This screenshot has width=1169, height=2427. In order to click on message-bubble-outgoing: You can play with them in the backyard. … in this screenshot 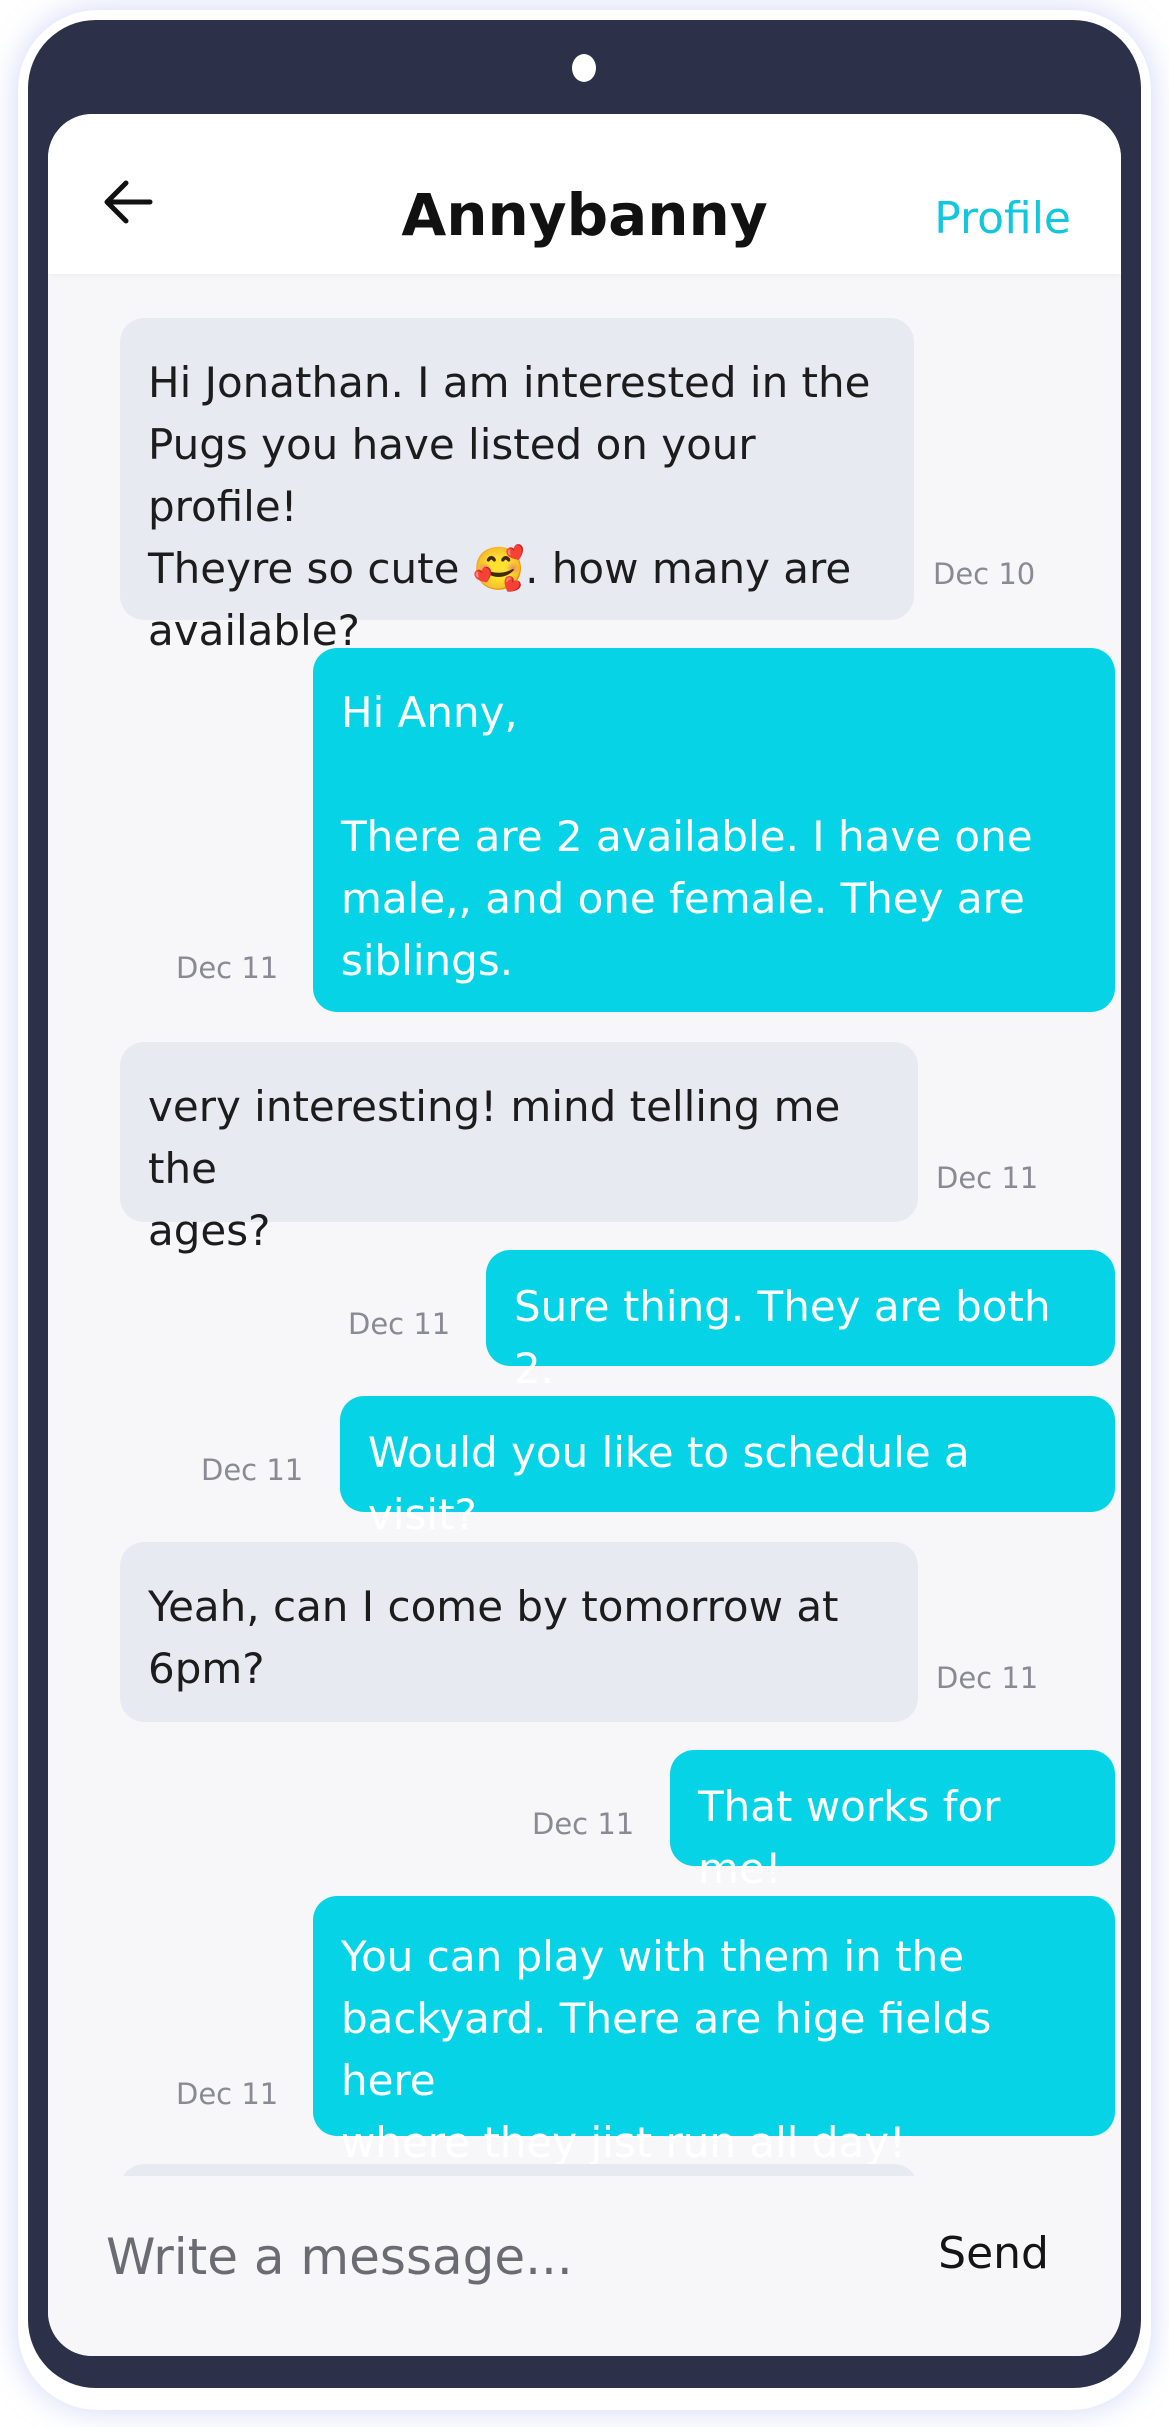, I will do `click(714, 2031)`.